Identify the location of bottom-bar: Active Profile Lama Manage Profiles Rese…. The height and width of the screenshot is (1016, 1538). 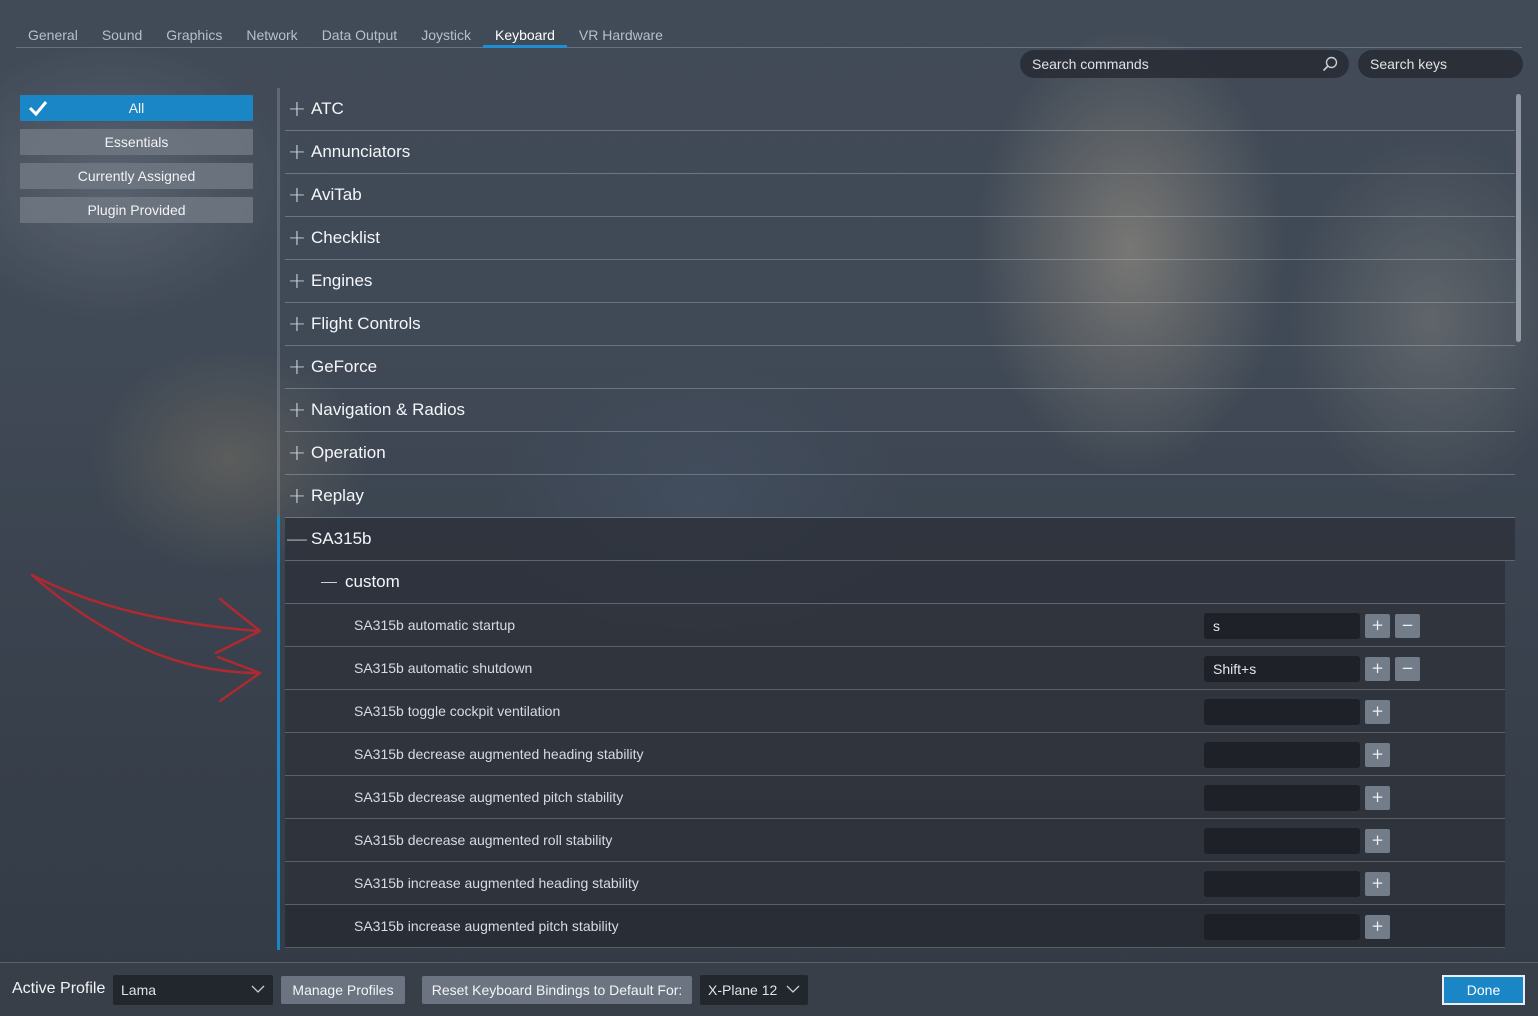
(769, 989).